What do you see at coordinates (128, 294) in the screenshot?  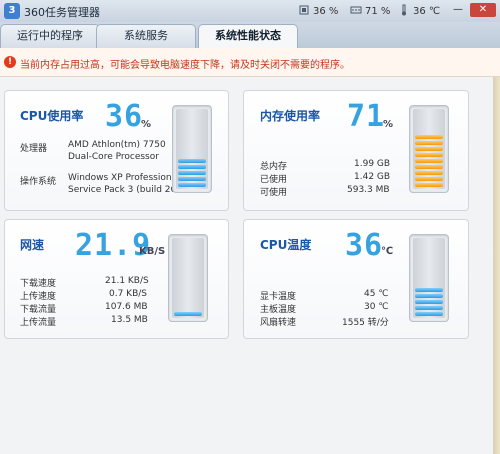 I see `network-row-value: 0.7 KB/S` at bounding box center [128, 294].